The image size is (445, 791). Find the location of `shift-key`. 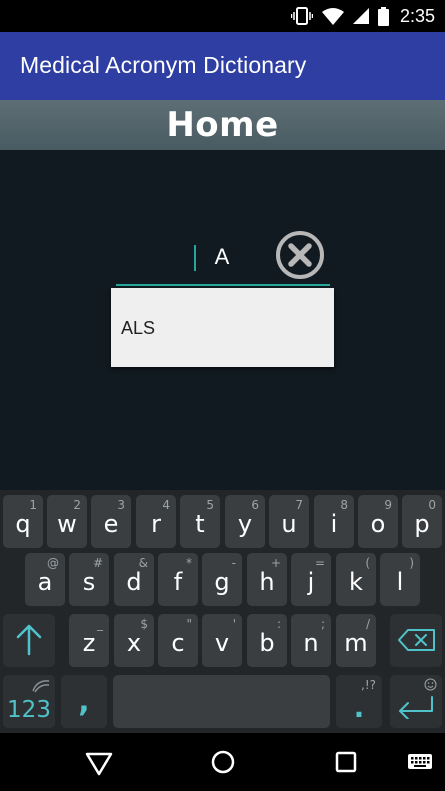

shift-key is located at coordinates (29, 640).